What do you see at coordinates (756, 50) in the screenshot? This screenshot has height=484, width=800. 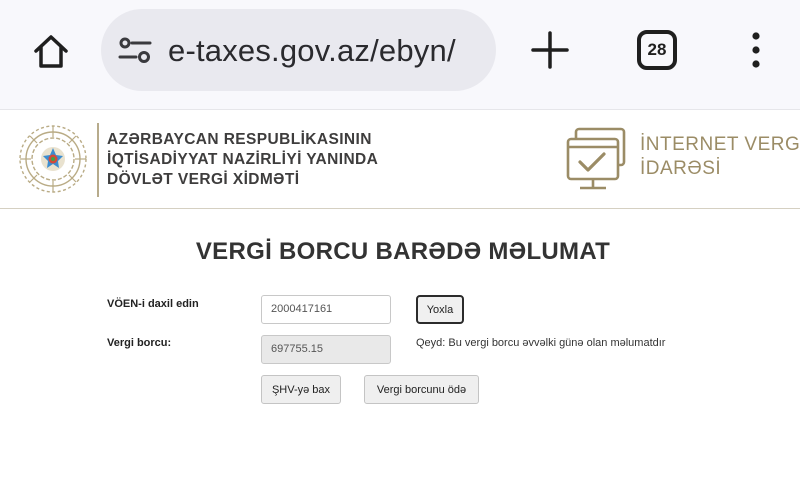 I see `more-vert-icon` at bounding box center [756, 50].